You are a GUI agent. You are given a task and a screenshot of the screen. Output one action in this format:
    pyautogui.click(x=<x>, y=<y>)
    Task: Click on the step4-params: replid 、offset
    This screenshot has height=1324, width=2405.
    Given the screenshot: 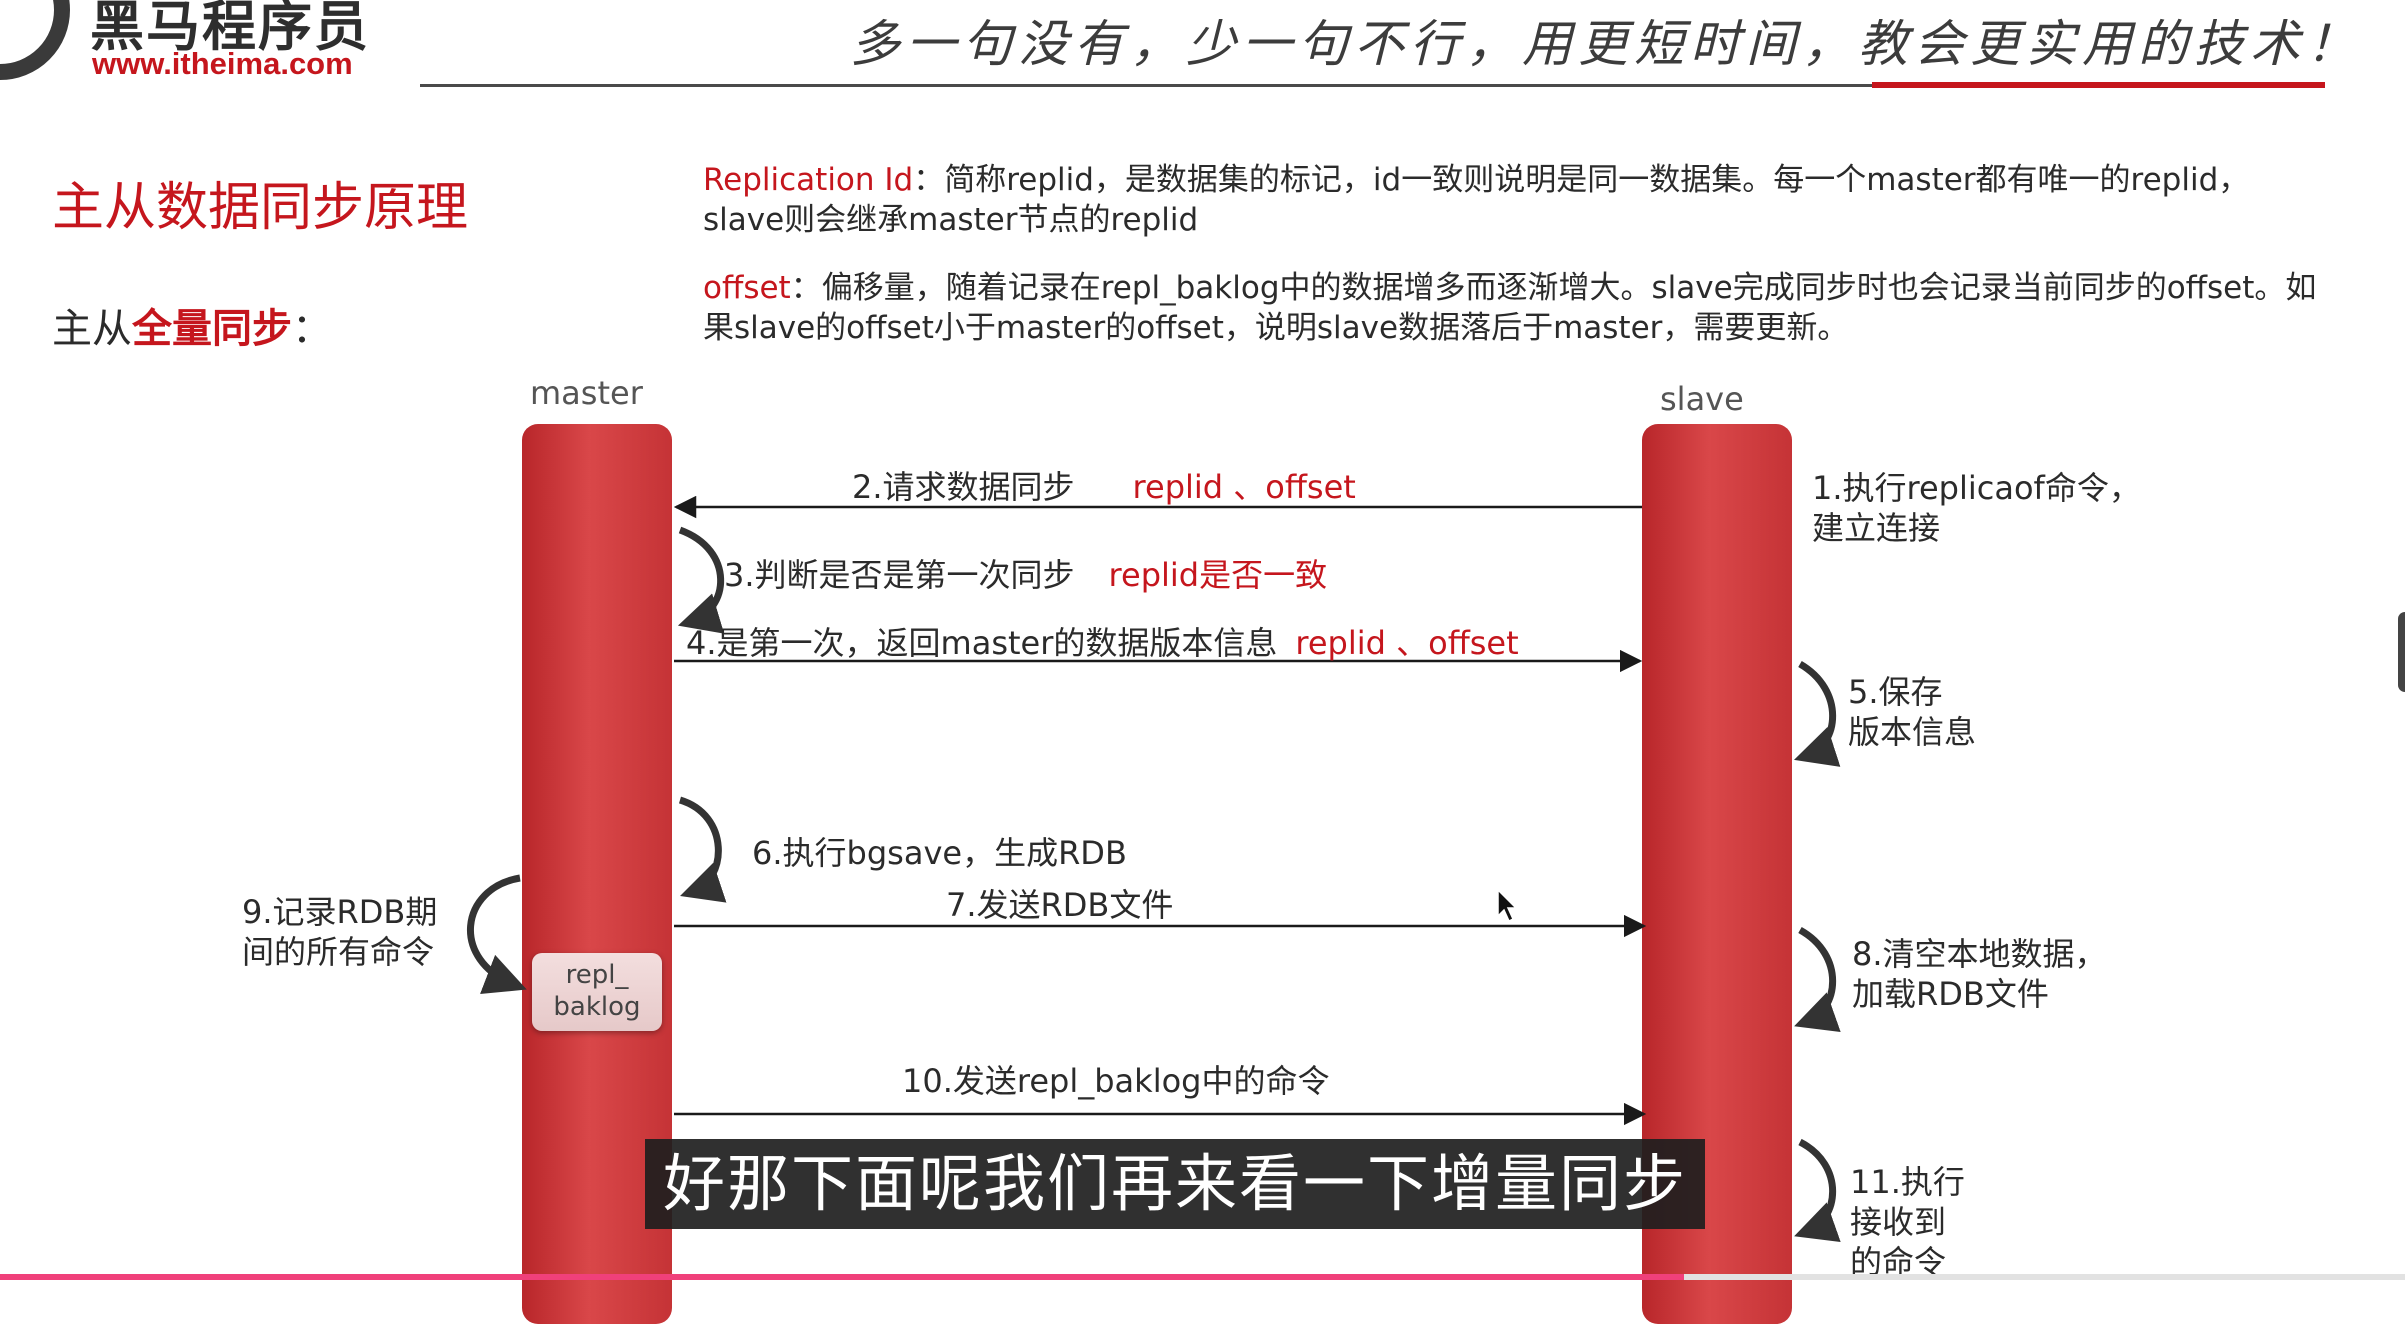 What is the action you would take?
    pyautogui.click(x=1407, y=643)
    